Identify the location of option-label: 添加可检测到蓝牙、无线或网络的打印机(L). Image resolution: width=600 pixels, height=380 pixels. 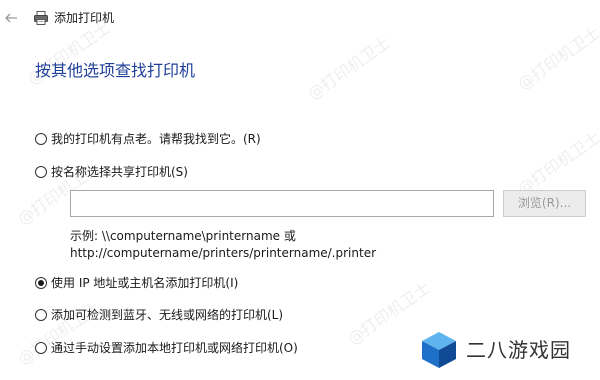
(167, 315).